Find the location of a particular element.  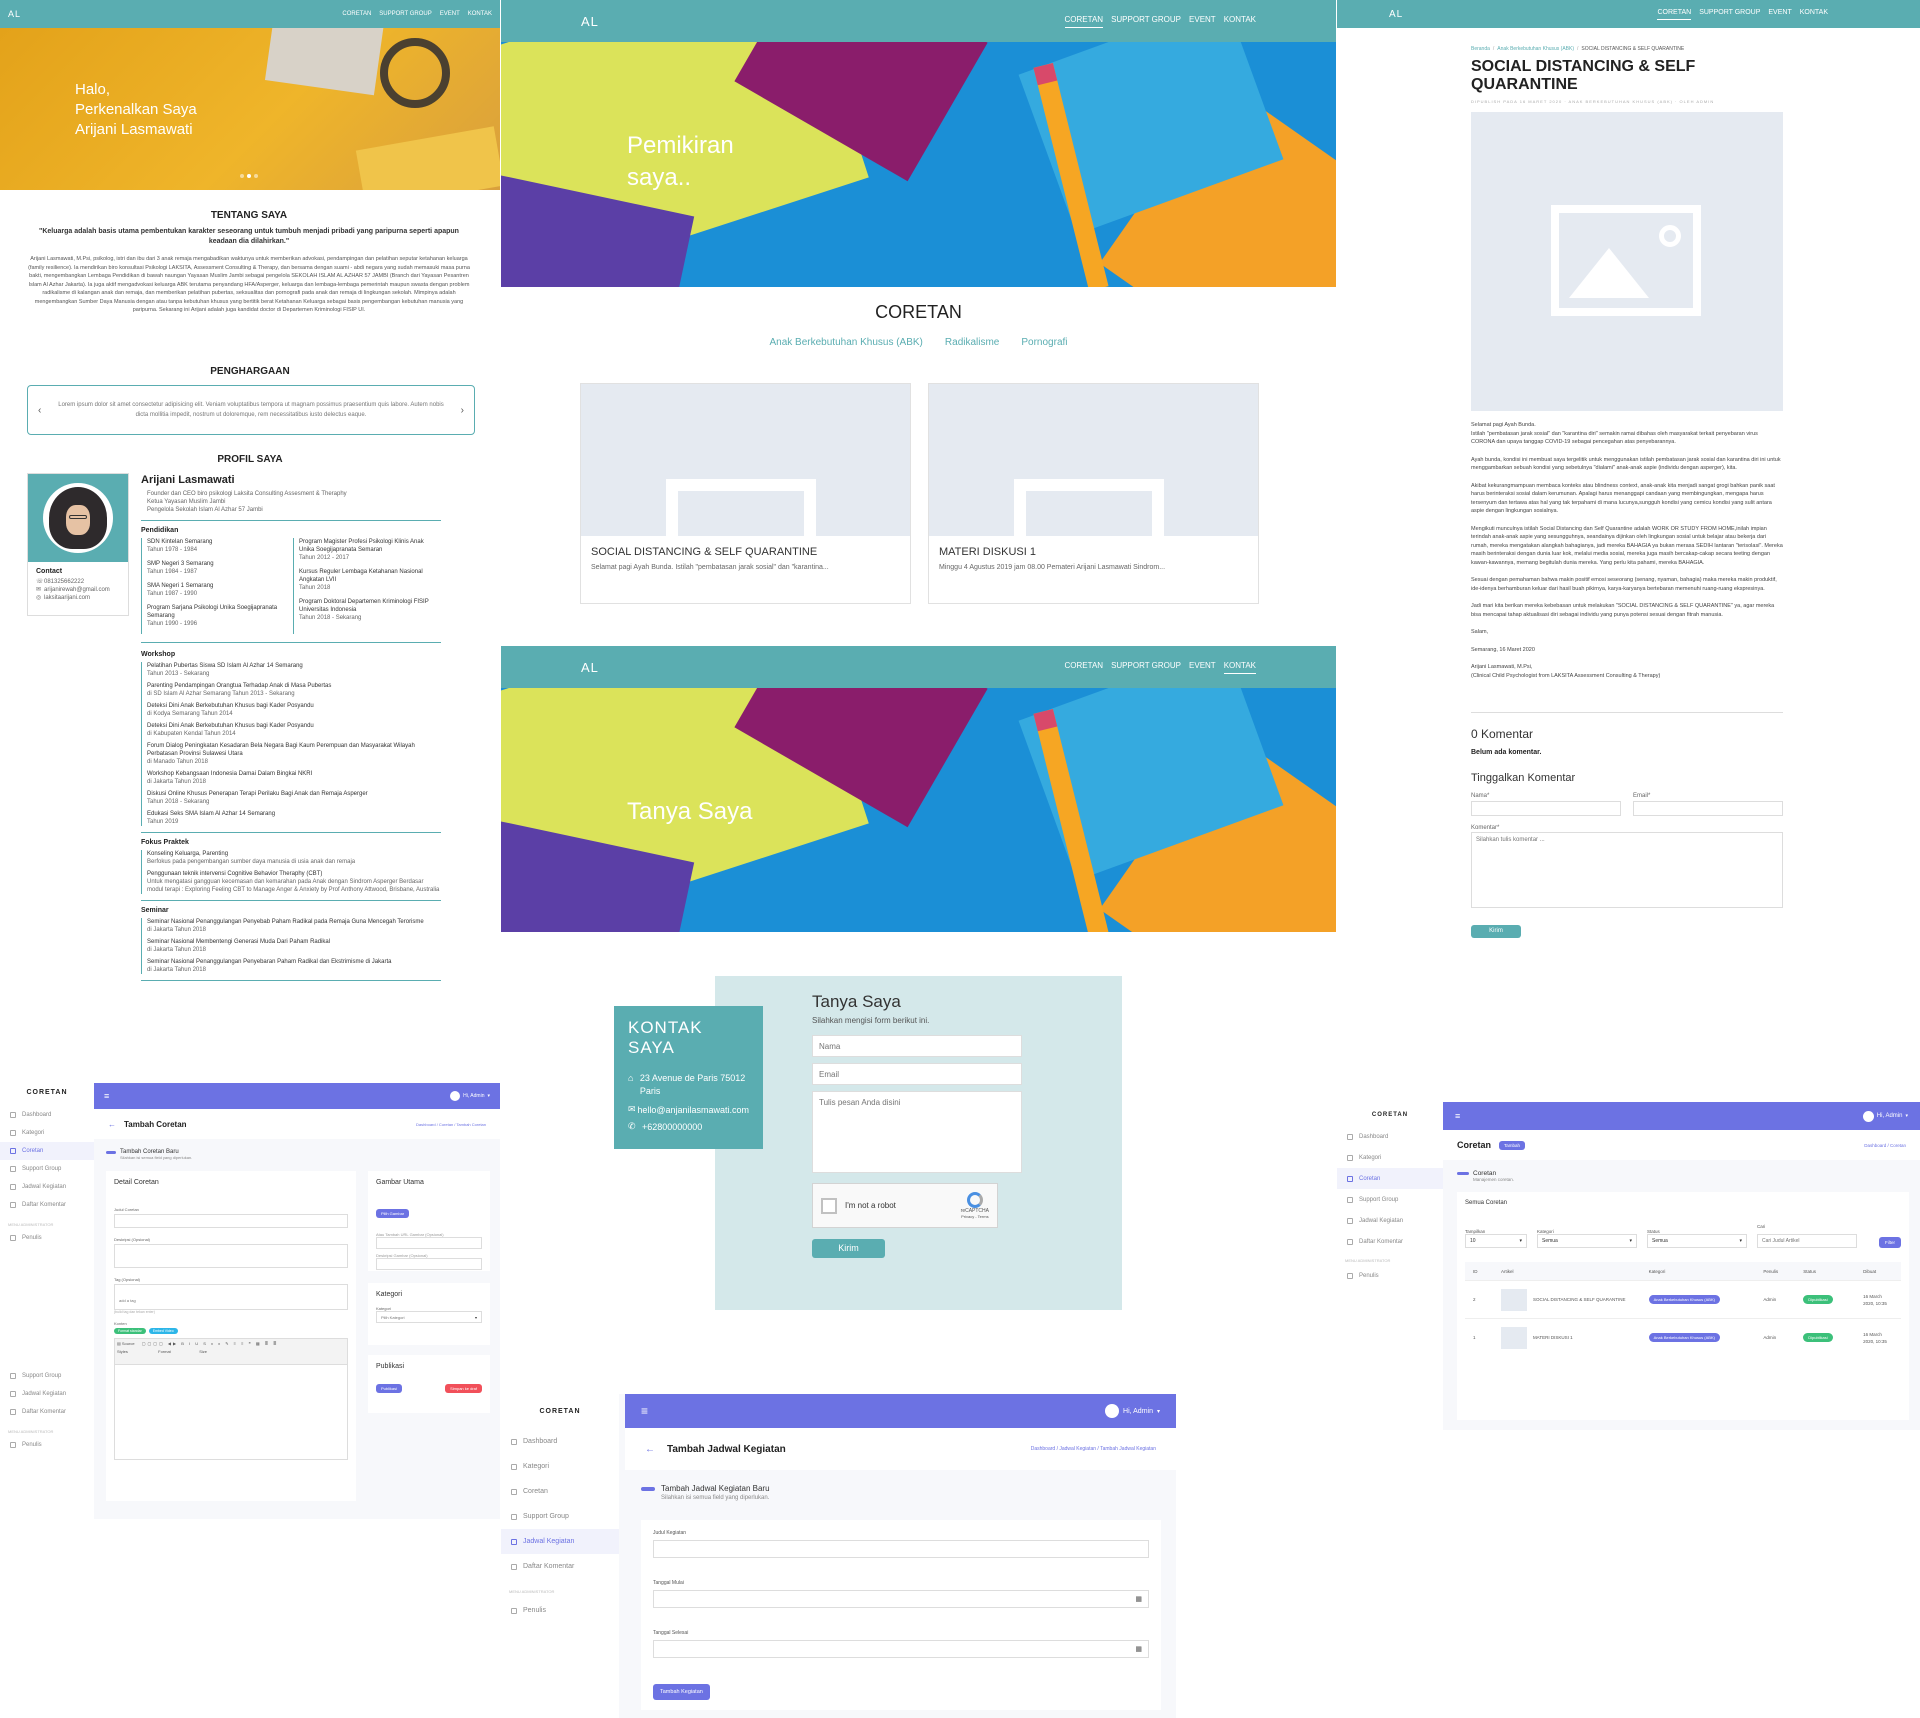

pick-image-button: Pilih Gambar is located at coordinates (393, 1213).